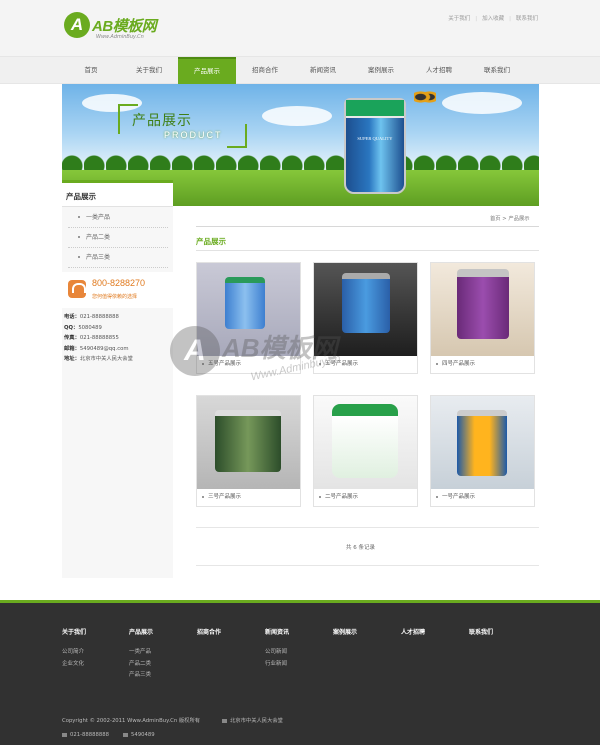 The height and width of the screenshot is (745, 600). Describe the element at coordinates (221, 496) in the screenshot. I see `product-caption: 三号产品展示` at that location.